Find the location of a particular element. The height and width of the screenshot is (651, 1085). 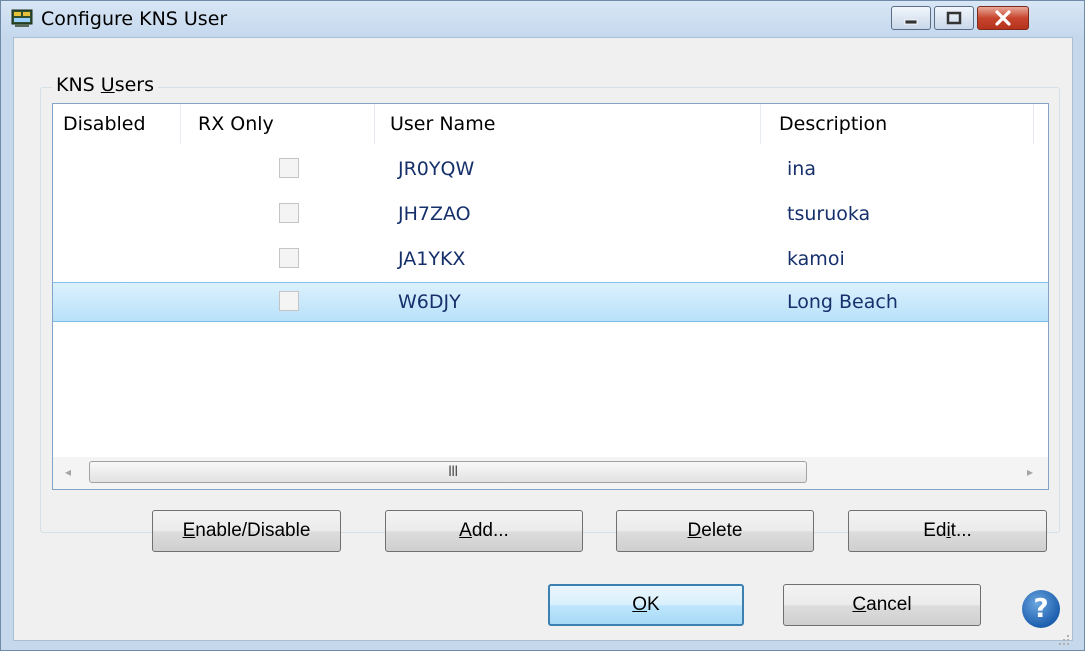

description-cell: Long Beach is located at coordinates (842, 302).